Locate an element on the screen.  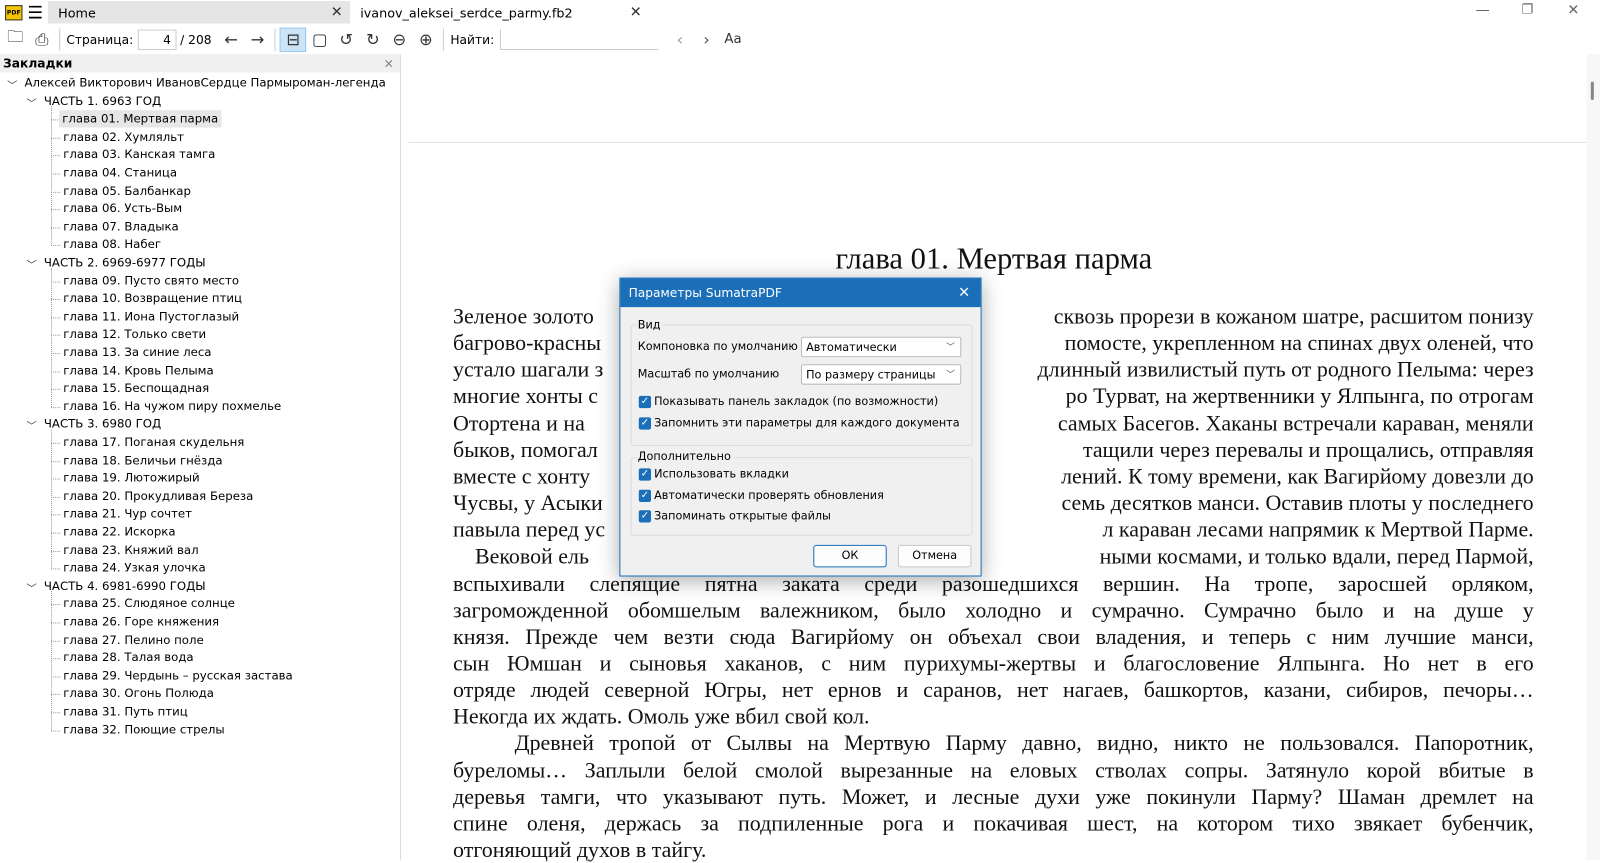
tab-document: ivanov_aleksei_serdce_parmy.fb2 ✕ is located at coordinates (499, 12).